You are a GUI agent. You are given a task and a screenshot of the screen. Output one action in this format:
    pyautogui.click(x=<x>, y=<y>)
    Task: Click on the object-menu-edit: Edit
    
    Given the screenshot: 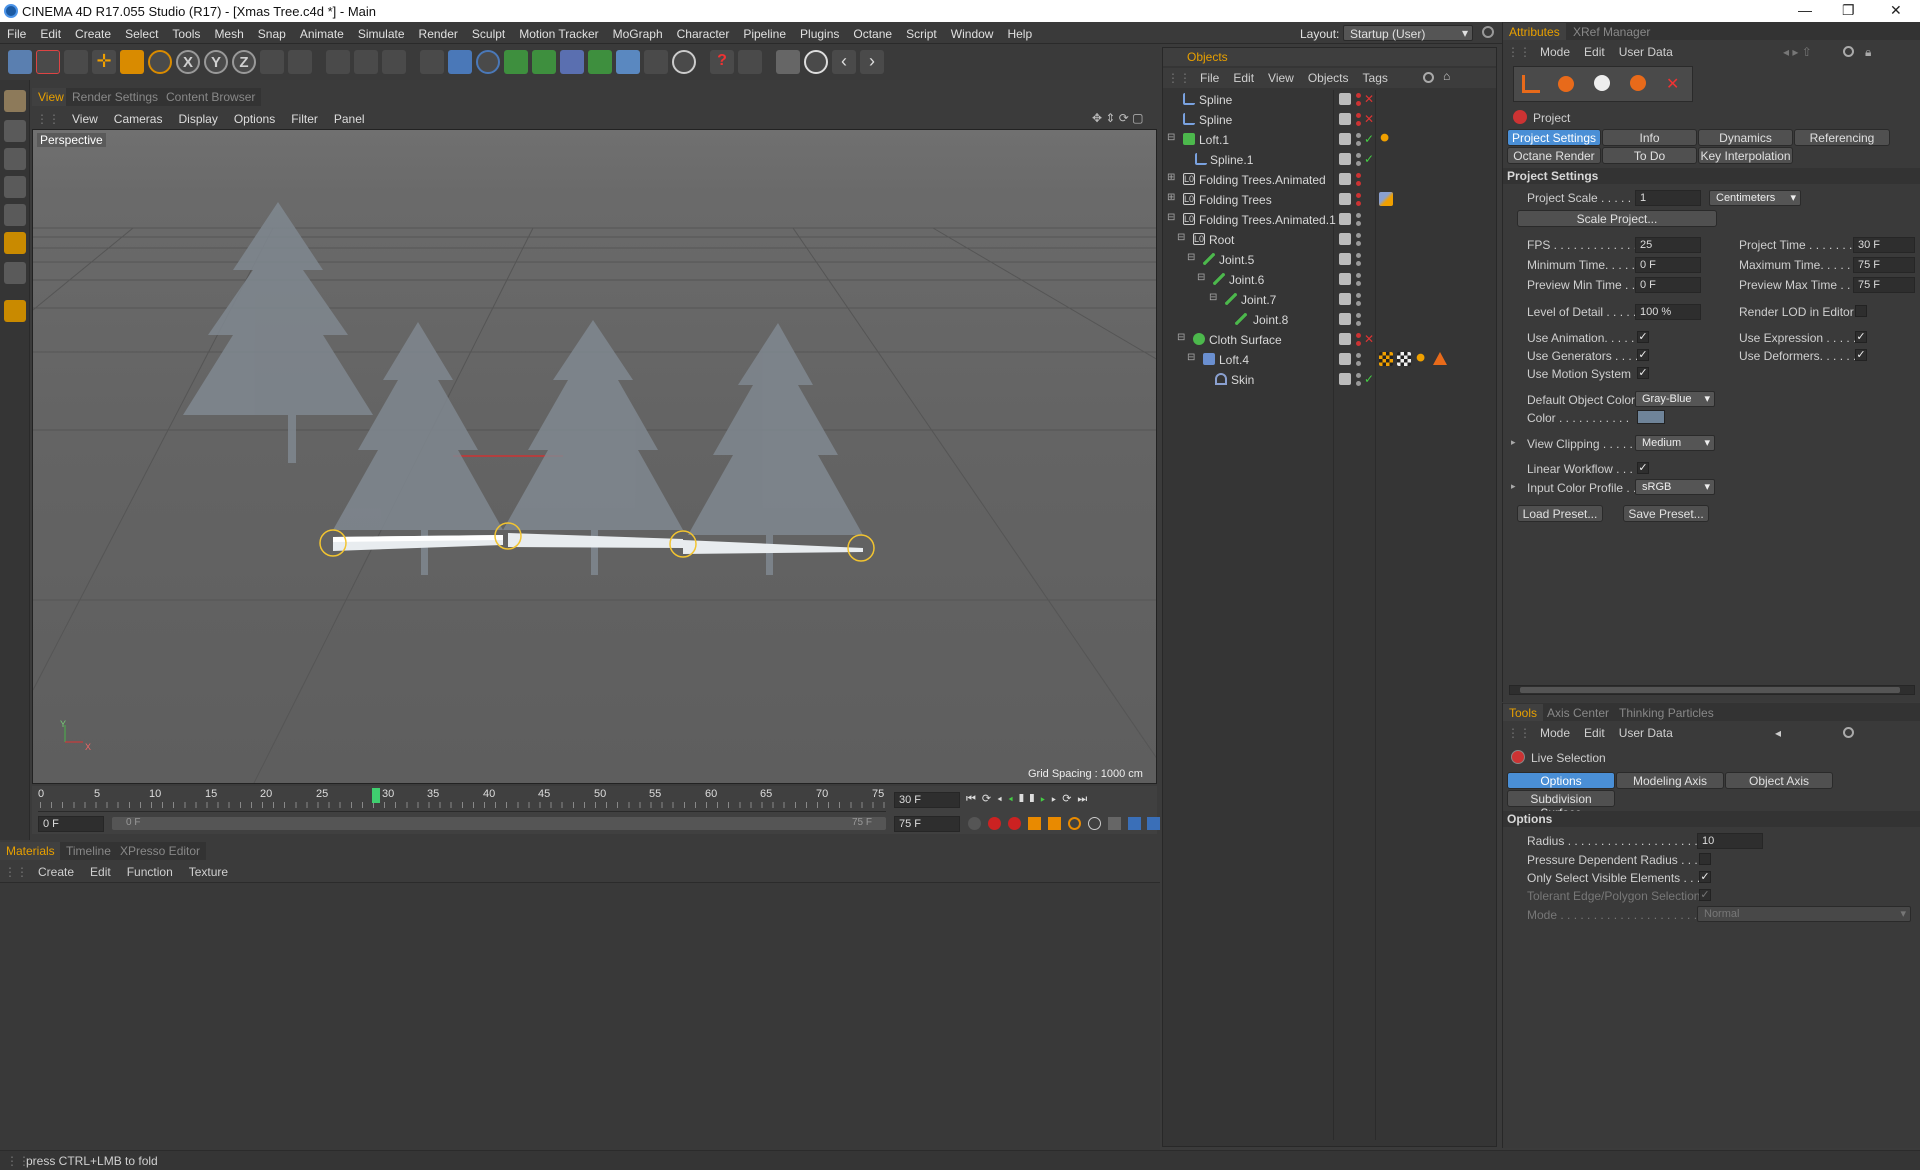 What is the action you would take?
    pyautogui.click(x=1243, y=76)
    